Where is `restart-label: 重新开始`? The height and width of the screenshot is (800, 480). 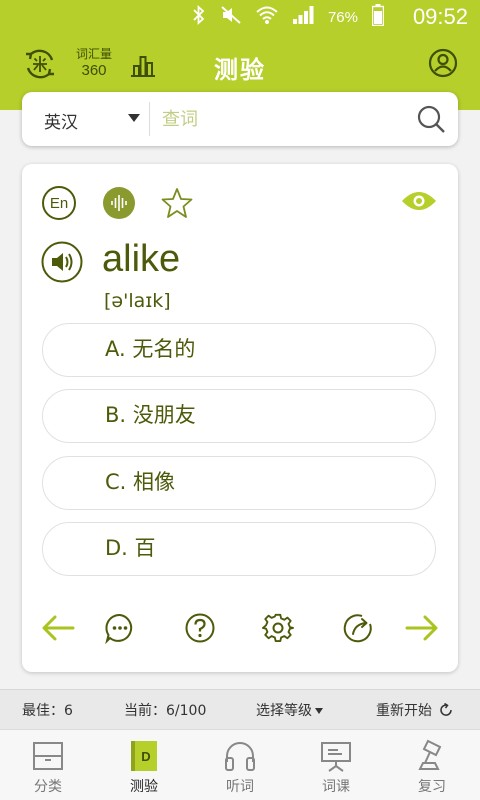
restart-label: 重新开始 is located at coordinates (404, 711).